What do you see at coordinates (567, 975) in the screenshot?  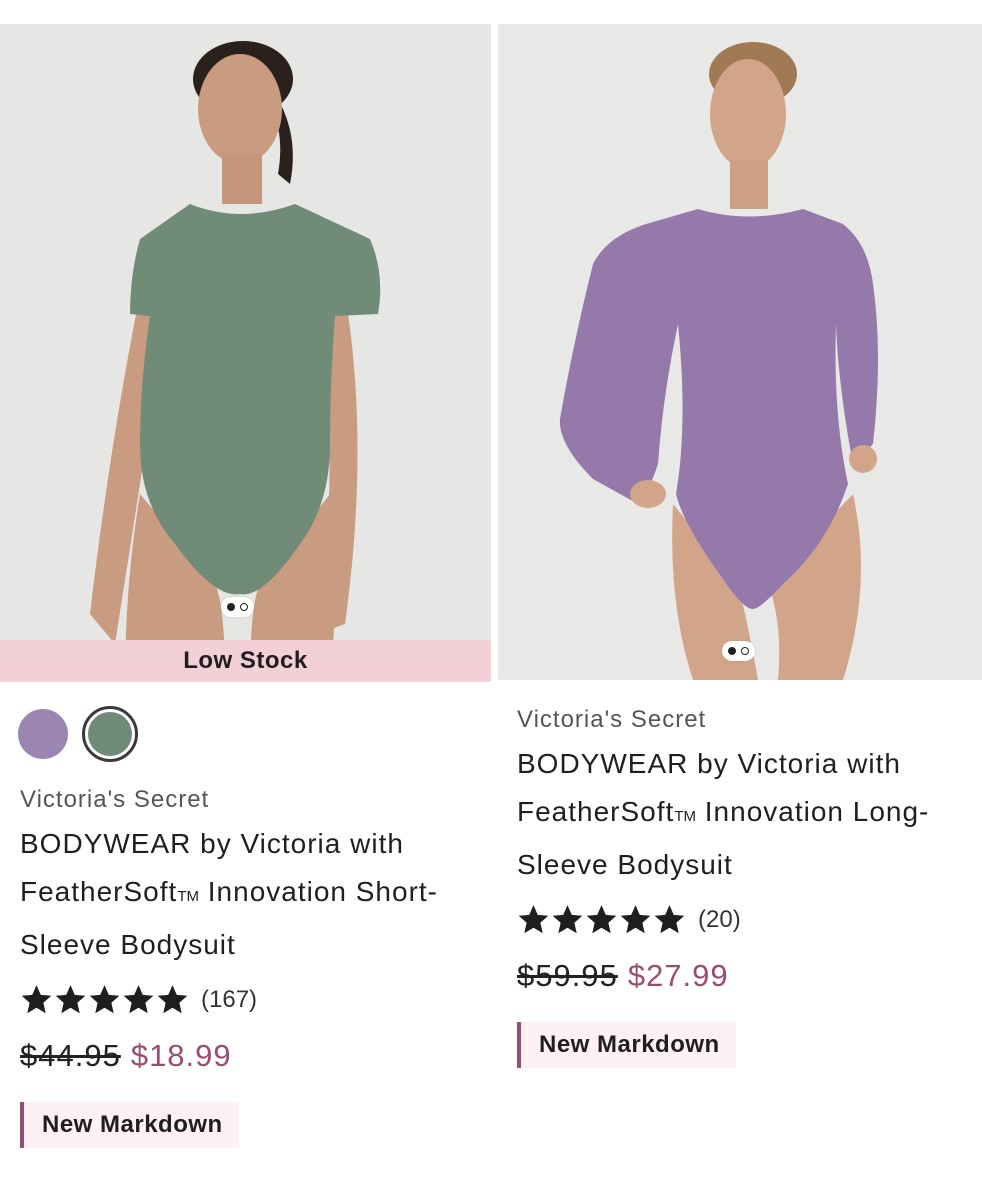 I see `original-price: $59.95` at bounding box center [567, 975].